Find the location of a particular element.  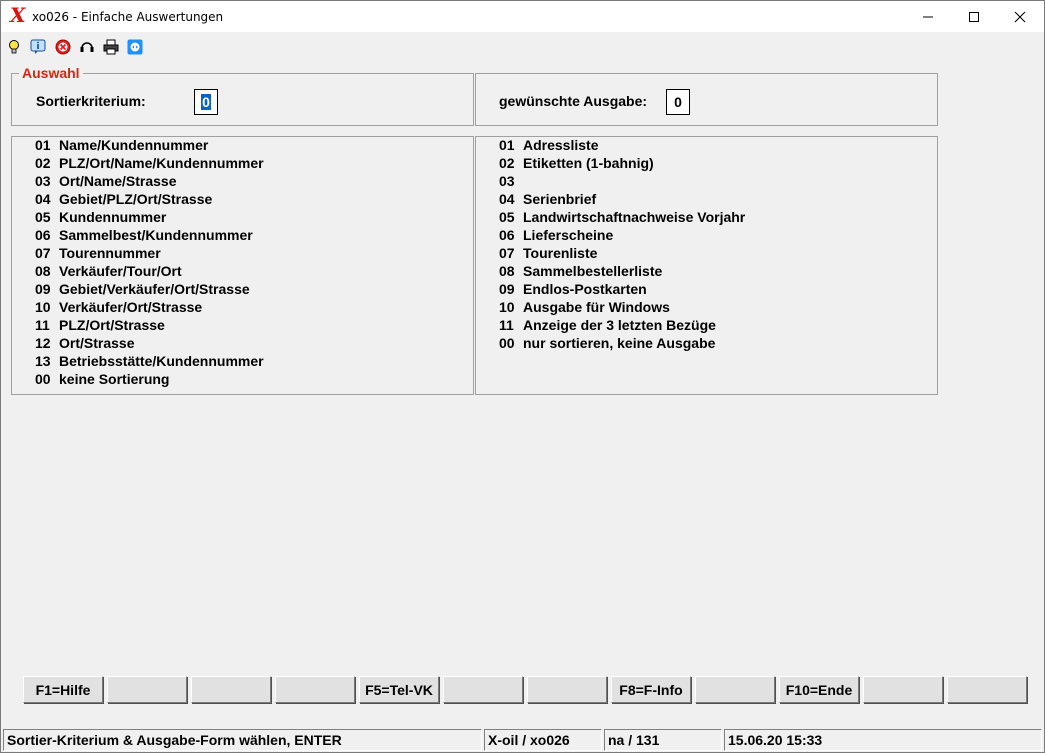

output-option-label: Tourenliste is located at coordinates (560, 253).